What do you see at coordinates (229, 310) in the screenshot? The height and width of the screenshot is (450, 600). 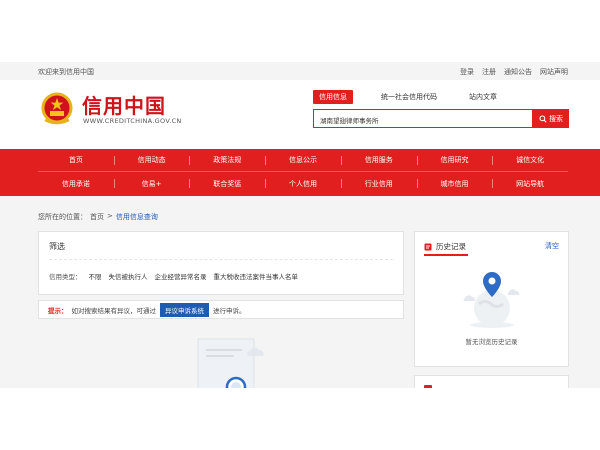 I see `notice-text-after: 进行申诉。` at bounding box center [229, 310].